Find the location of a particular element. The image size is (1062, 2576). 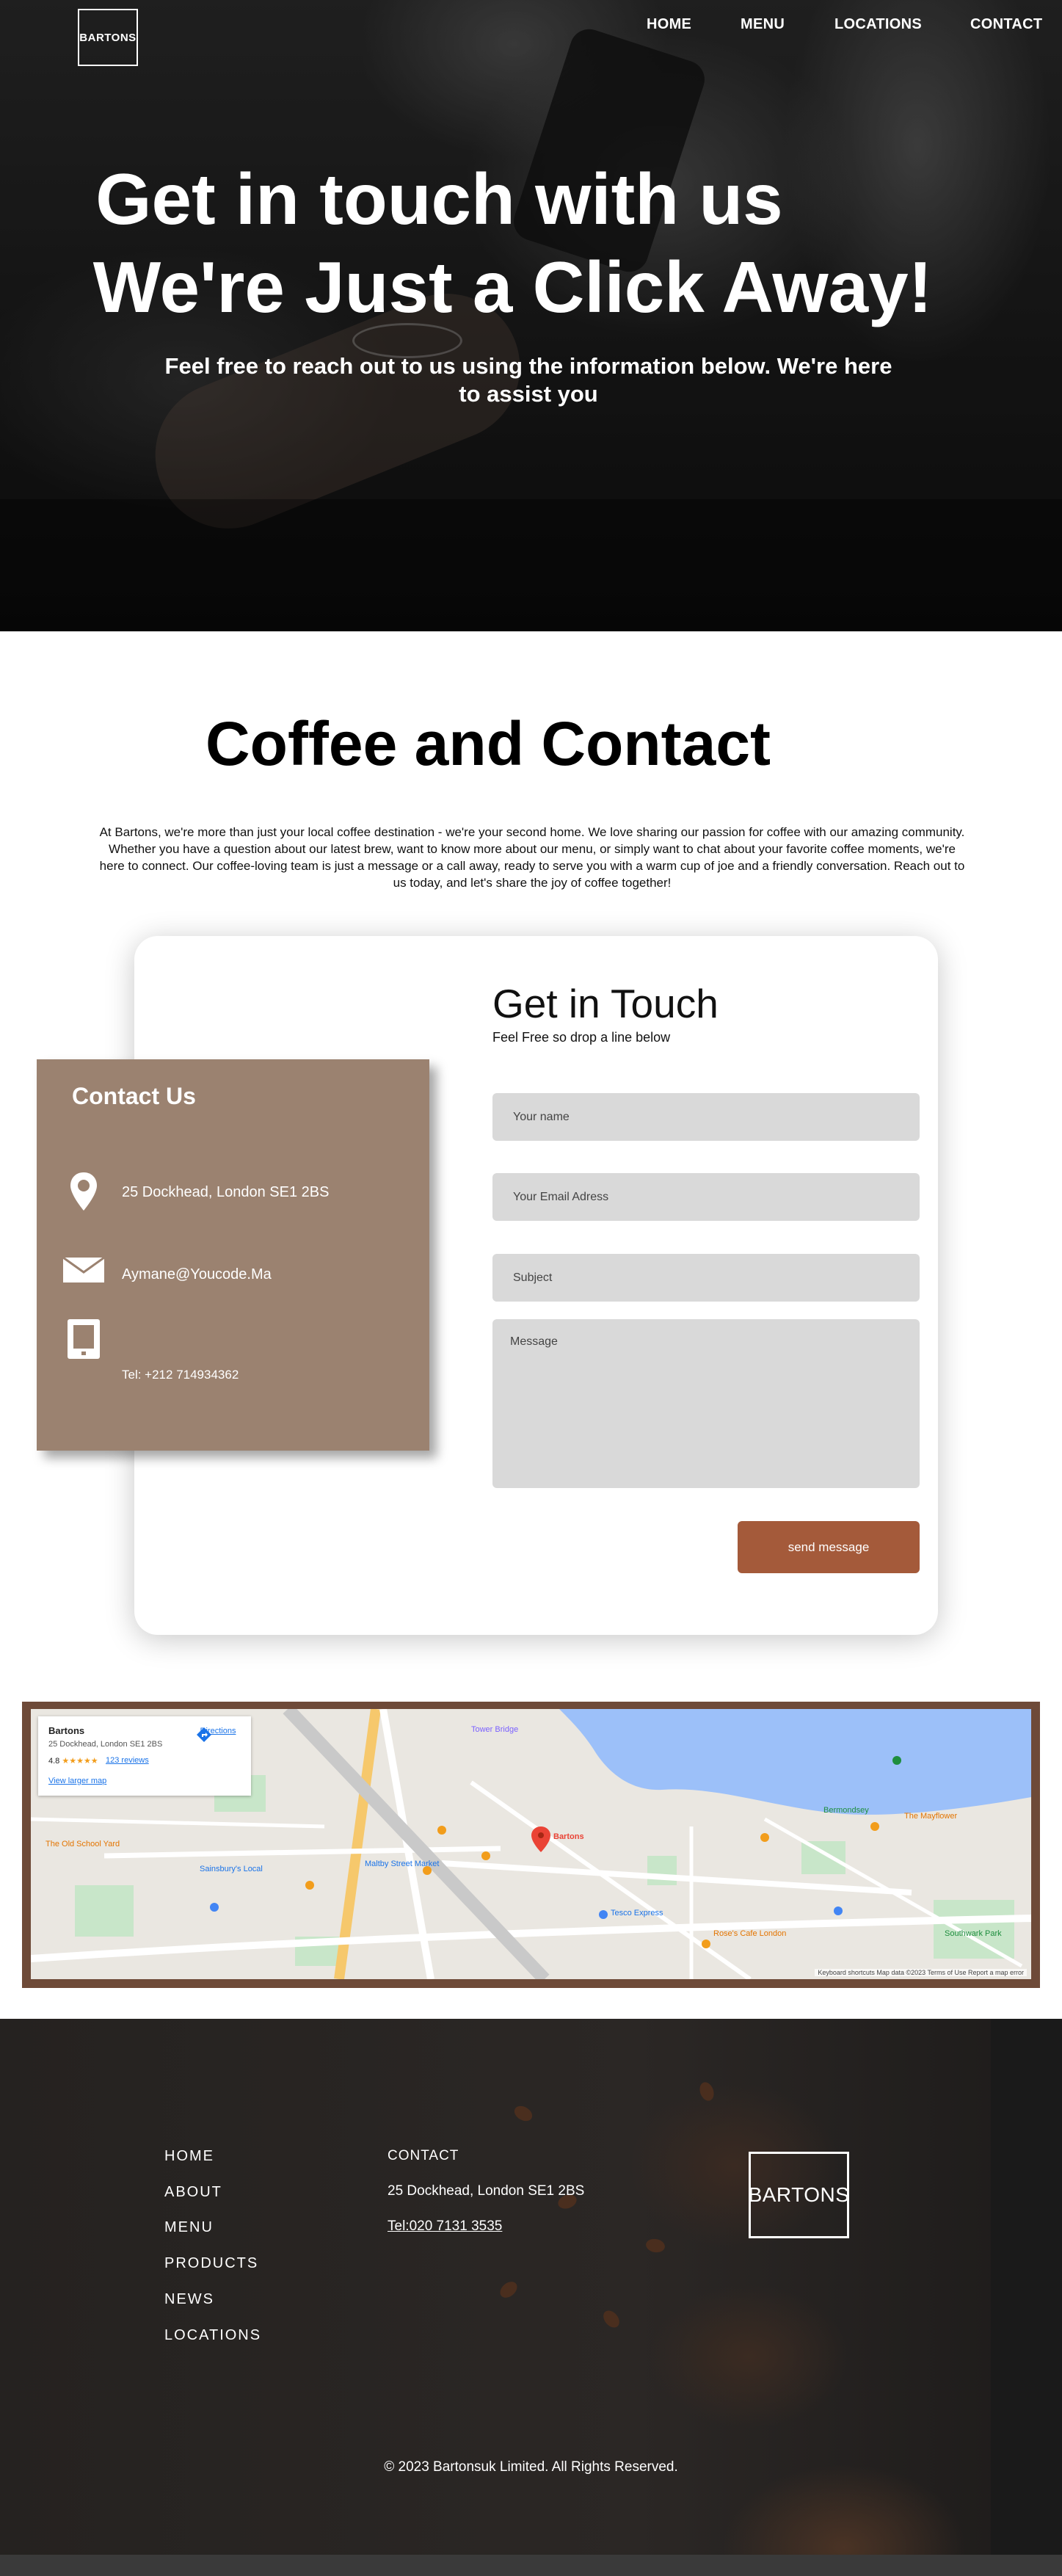

nav-menu: MENU is located at coordinates (763, 25).